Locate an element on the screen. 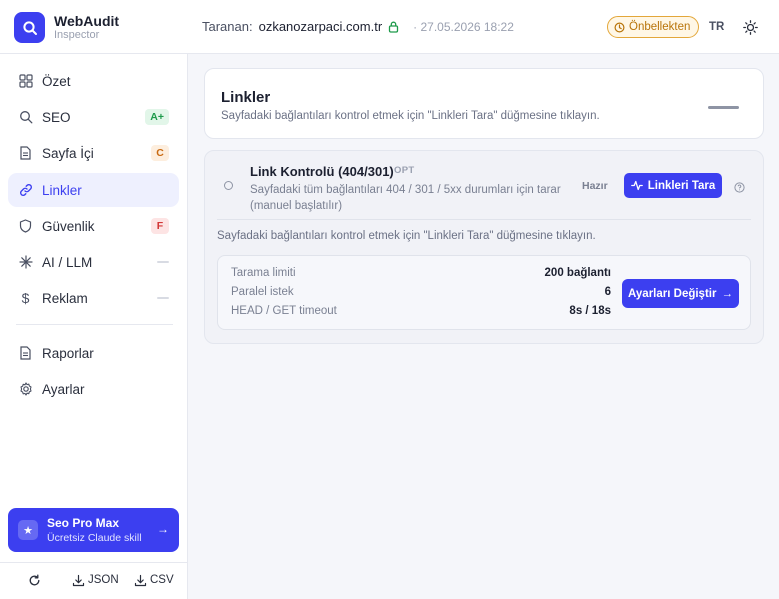 This screenshot has height=599, width=779. setting-value: 200 bağlantı is located at coordinates (577, 273).